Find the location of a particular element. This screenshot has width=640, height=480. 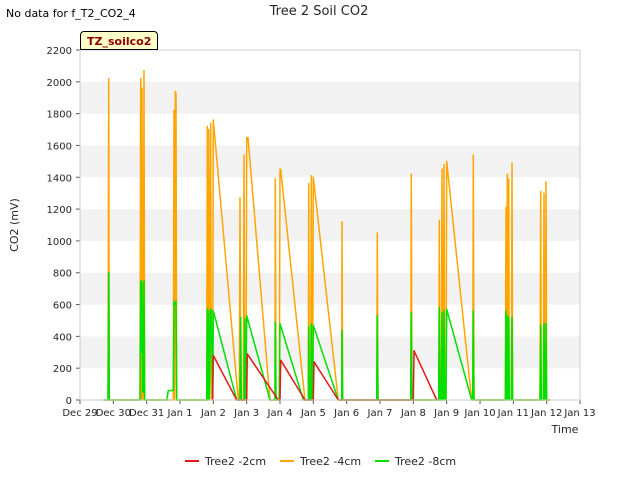

chart-title: Tree 2 Soil CO2 is located at coordinates (319, 11).